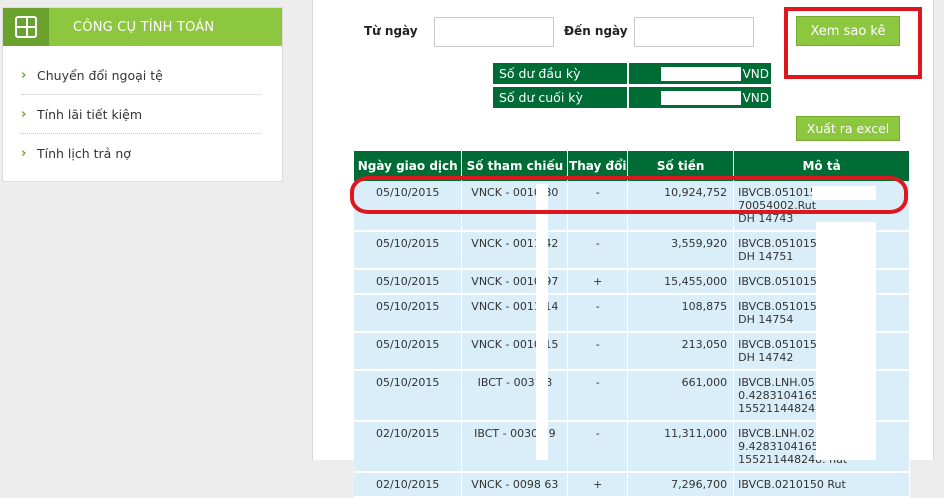 This screenshot has width=944, height=498. Describe the element at coordinates (755, 73) in the screenshot. I see `opening-balance-currency: VND` at that location.